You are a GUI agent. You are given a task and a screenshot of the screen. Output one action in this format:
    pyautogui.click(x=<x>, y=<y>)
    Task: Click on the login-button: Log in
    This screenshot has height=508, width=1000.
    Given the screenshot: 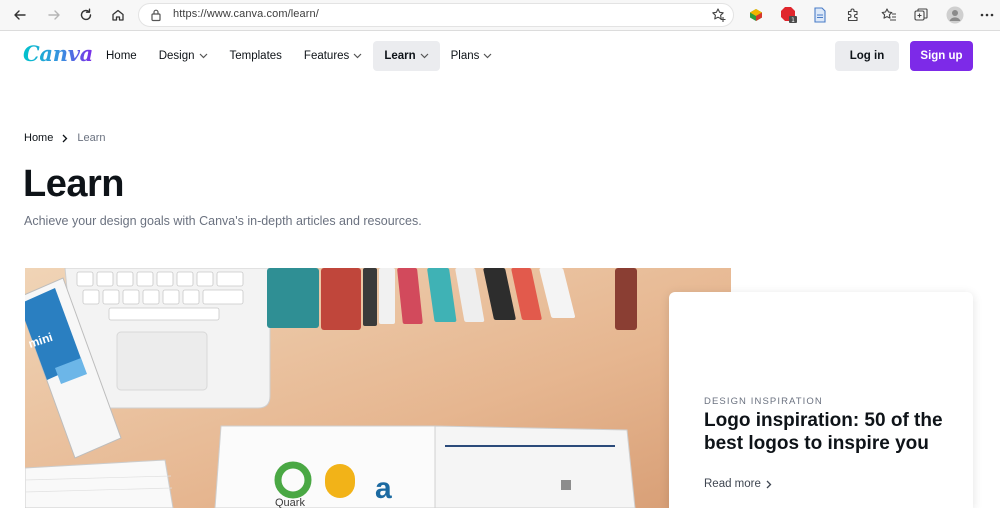 What is the action you would take?
    pyautogui.click(x=867, y=56)
    